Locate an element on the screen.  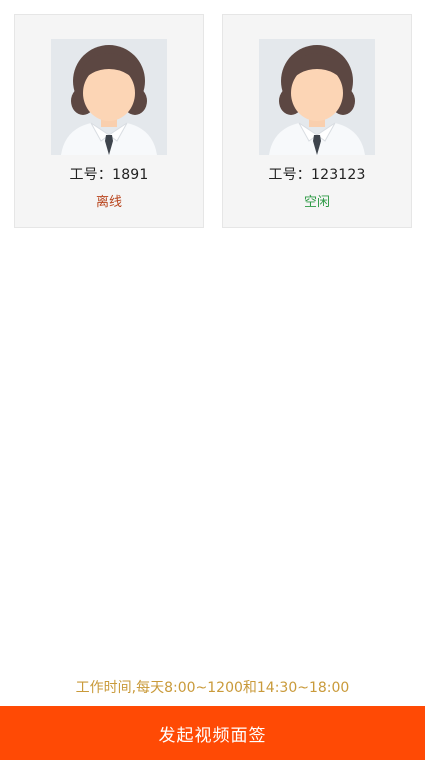
working-hours-note: 工作时间,每天8:00~1200和14:30~18:00 is located at coordinates (212, 688).